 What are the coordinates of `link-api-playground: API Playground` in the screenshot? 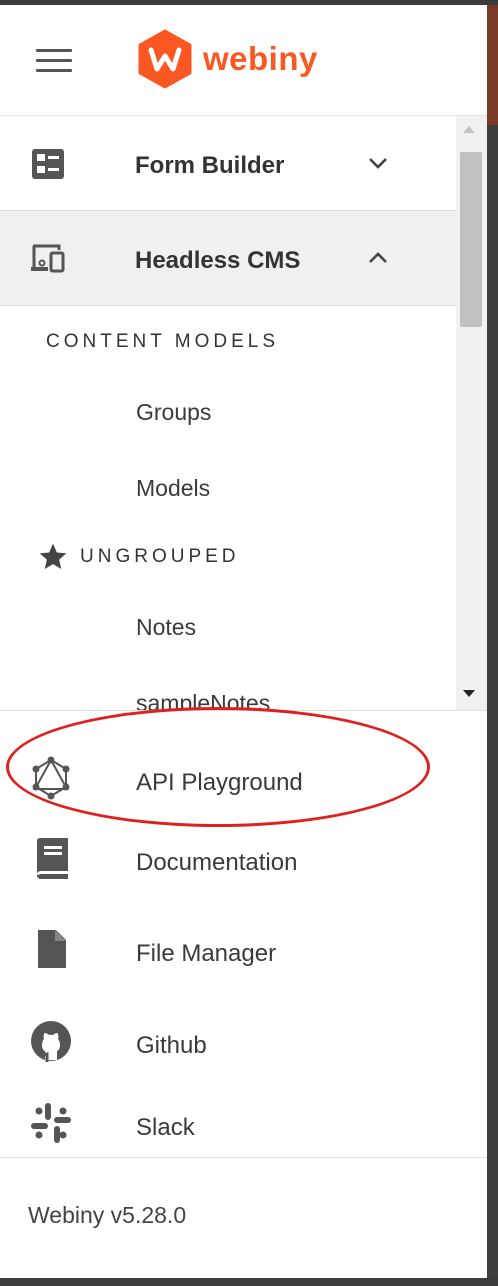 It's located at (243, 775).